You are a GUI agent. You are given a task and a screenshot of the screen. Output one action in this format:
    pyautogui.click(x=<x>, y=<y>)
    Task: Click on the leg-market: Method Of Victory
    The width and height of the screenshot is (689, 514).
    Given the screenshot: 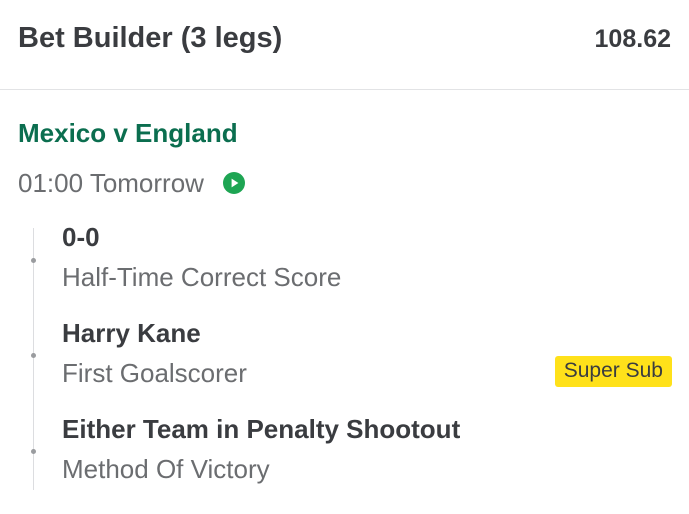 What is the action you would take?
    pyautogui.click(x=166, y=469)
    